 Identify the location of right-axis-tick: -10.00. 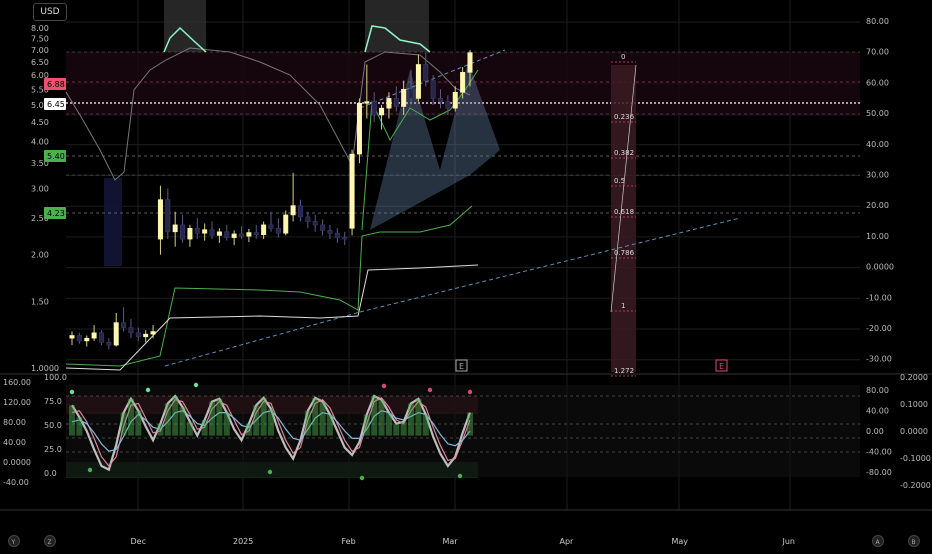
(879, 297).